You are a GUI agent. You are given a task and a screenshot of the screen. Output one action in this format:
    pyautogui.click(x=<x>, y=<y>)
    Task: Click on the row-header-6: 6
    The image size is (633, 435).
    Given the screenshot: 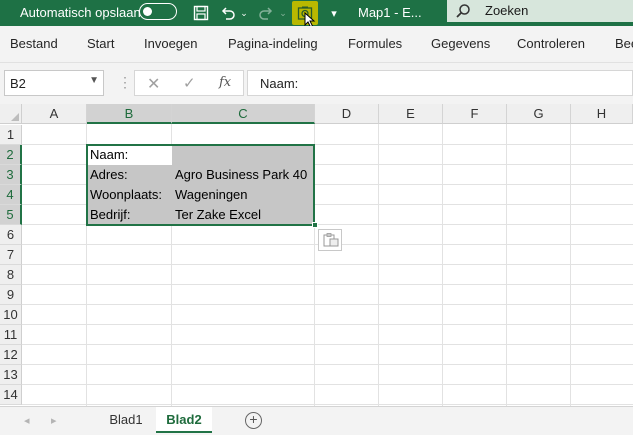 What is the action you would take?
    pyautogui.click(x=11, y=235)
    